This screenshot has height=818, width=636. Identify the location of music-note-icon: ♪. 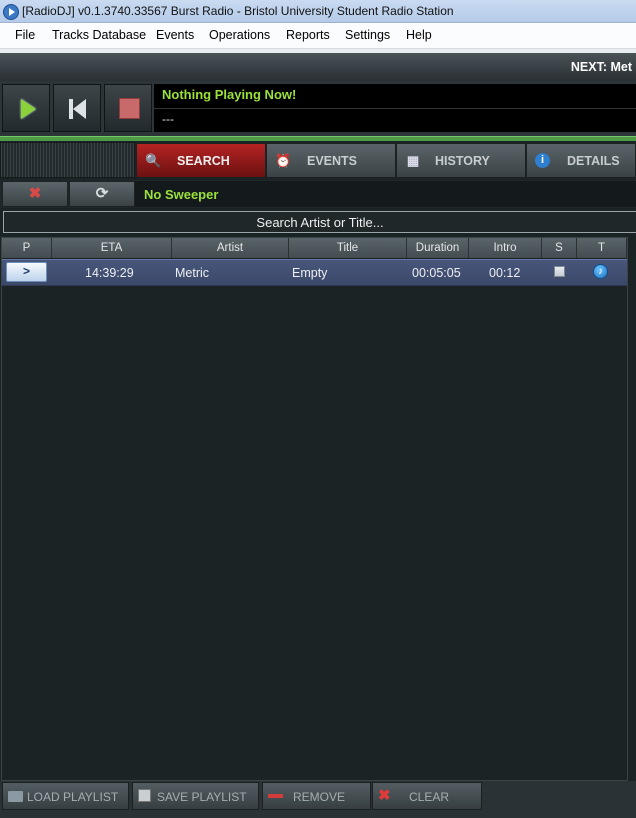
(600, 271).